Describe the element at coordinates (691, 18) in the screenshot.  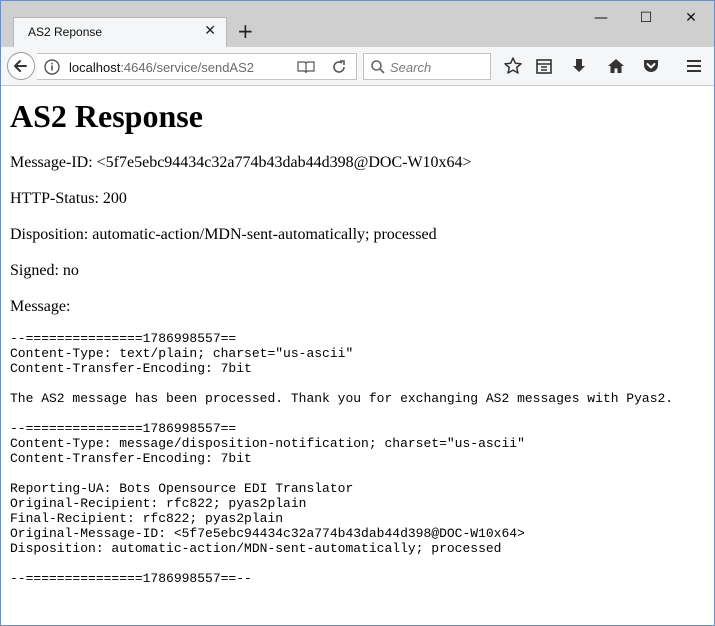
I see `close-window-button: ✕` at that location.